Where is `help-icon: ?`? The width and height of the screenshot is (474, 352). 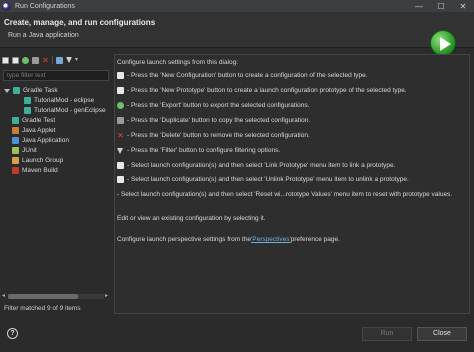 help-icon: ? is located at coordinates (12, 333).